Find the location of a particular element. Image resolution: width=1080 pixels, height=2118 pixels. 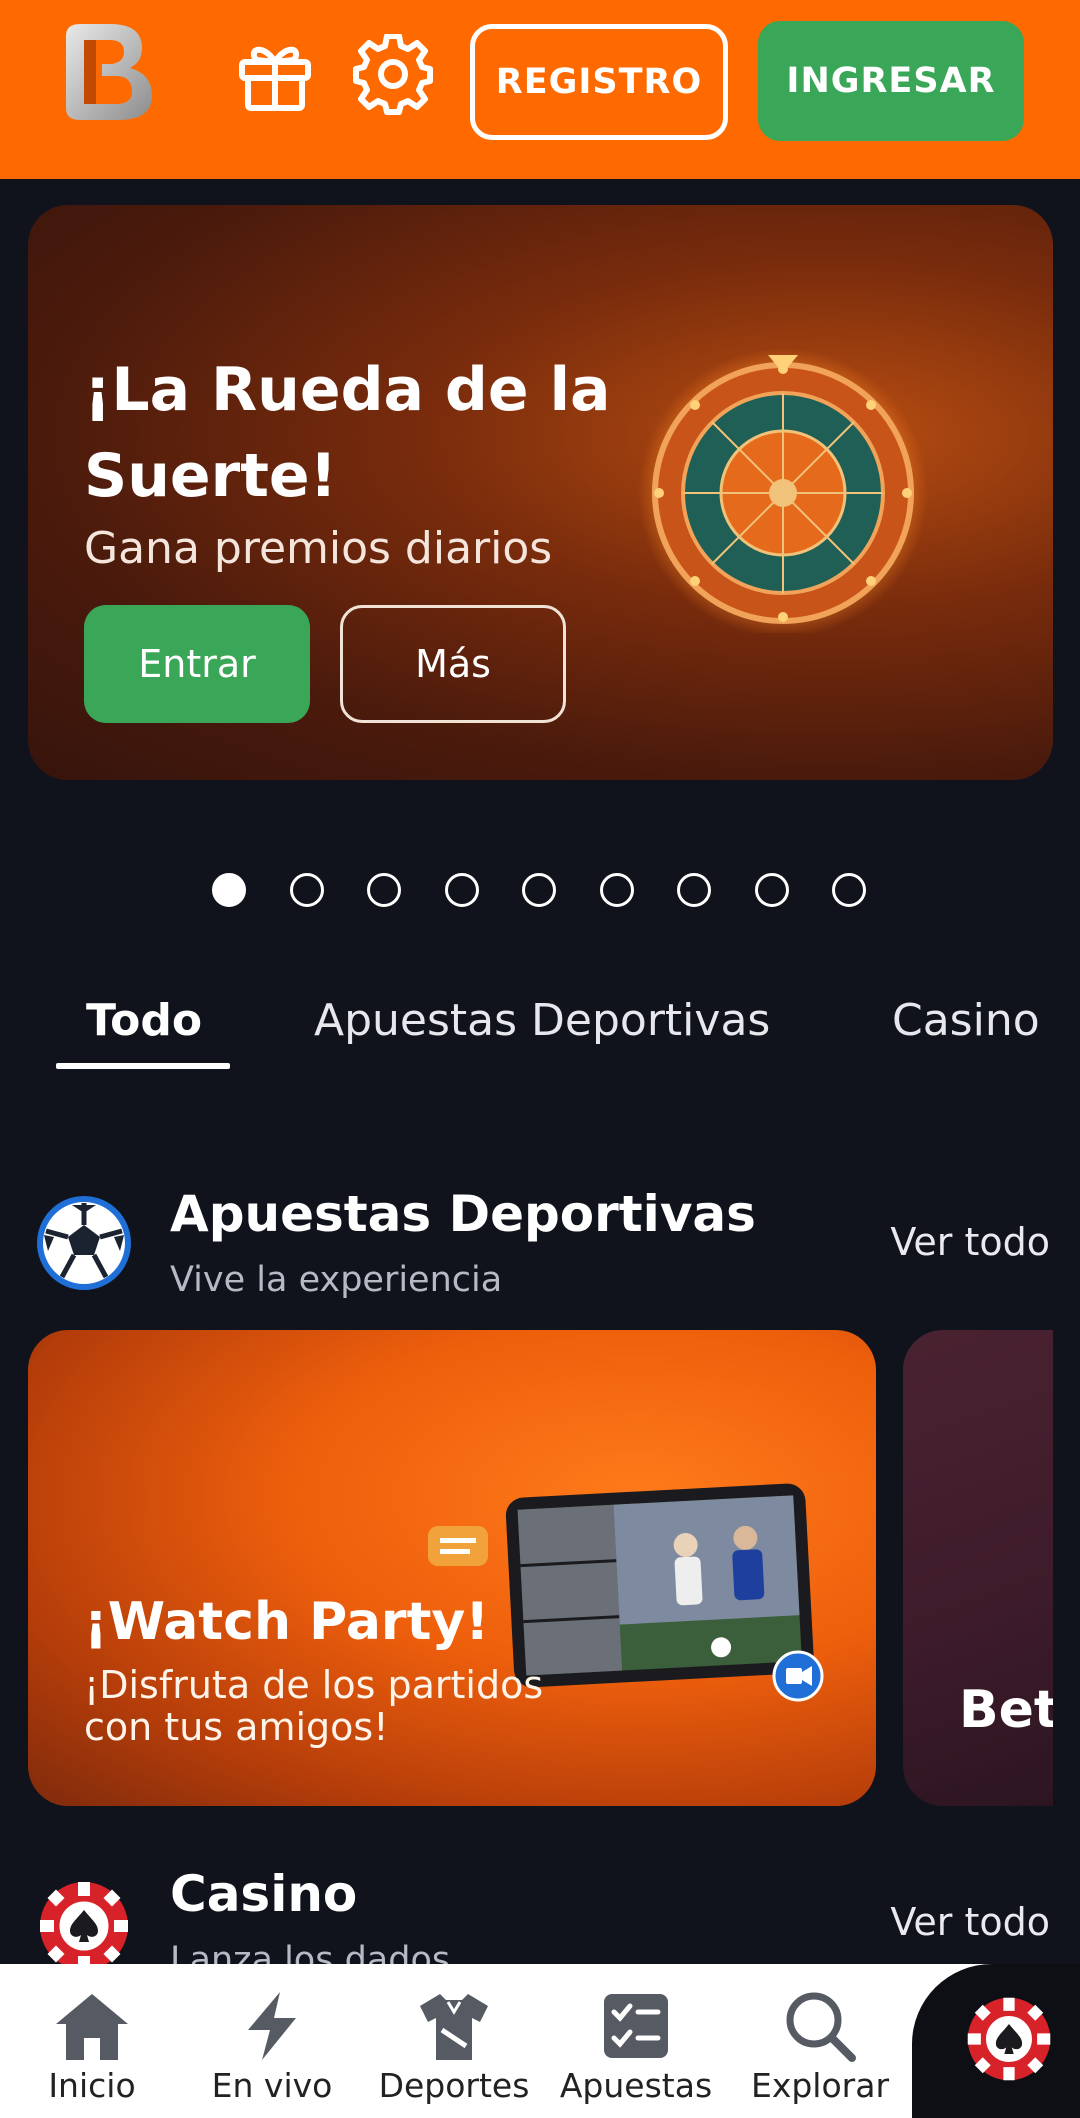

active-tab-indicator is located at coordinates (143, 1066).